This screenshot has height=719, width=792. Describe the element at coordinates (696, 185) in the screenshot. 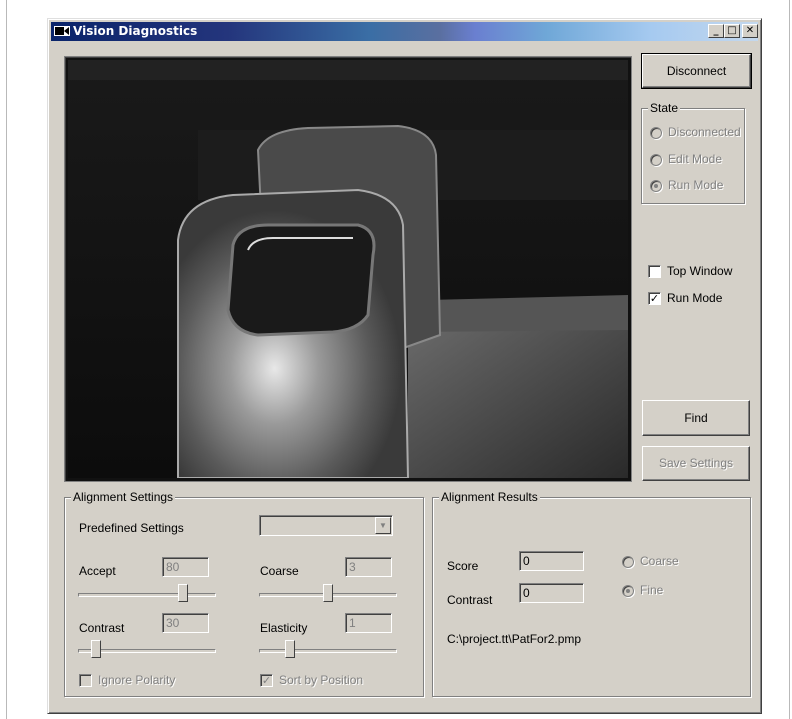

I see `radio-run-mode-label: Run Mode` at that location.